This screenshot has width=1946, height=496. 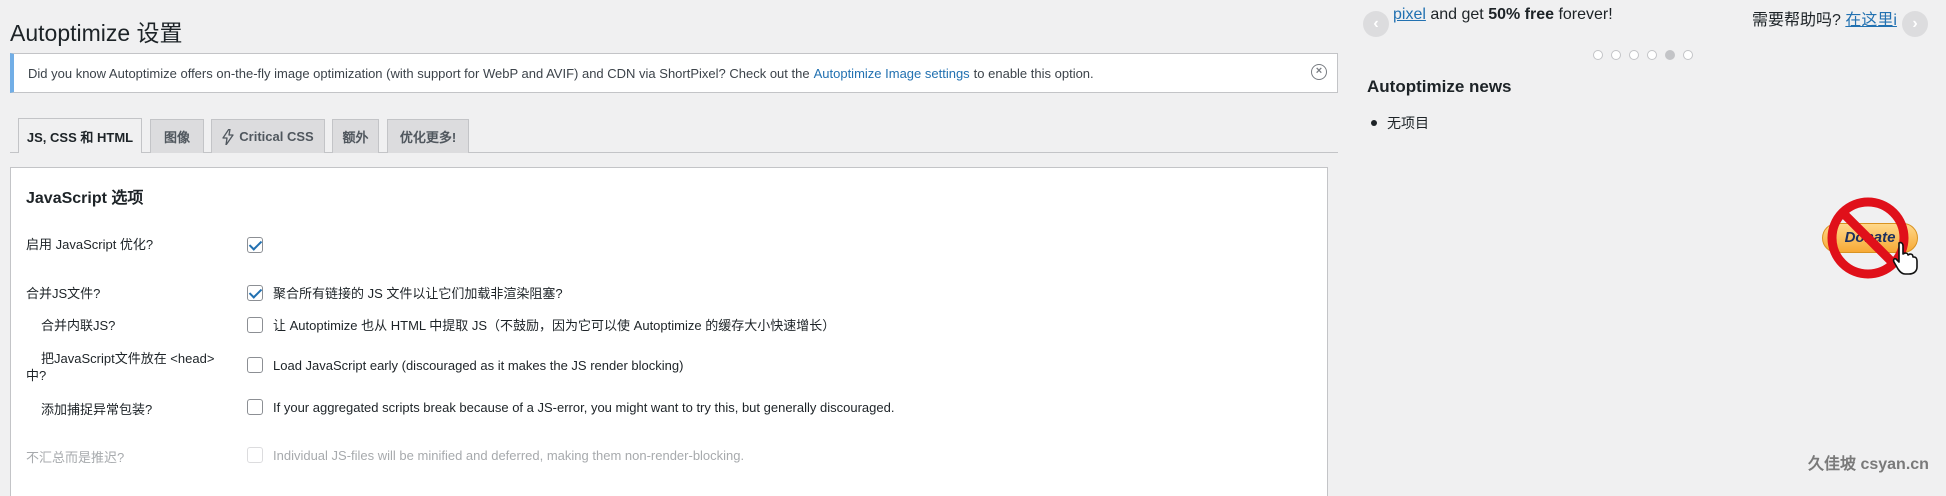 I want to click on news-title: Autoptimize news, so click(x=1439, y=86).